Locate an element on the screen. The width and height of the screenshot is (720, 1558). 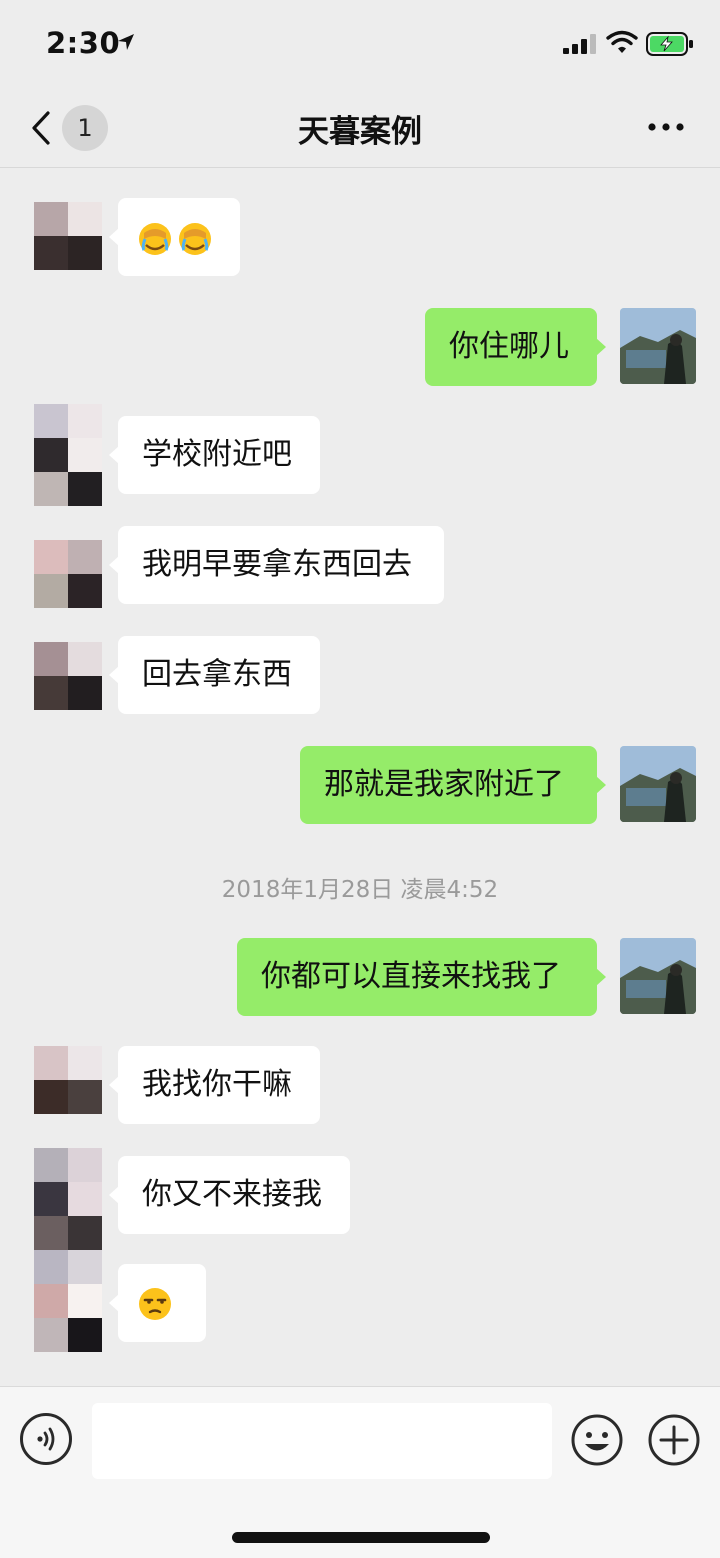
message-bubble-received: 回去拿东西 is located at coordinates (214, 675).